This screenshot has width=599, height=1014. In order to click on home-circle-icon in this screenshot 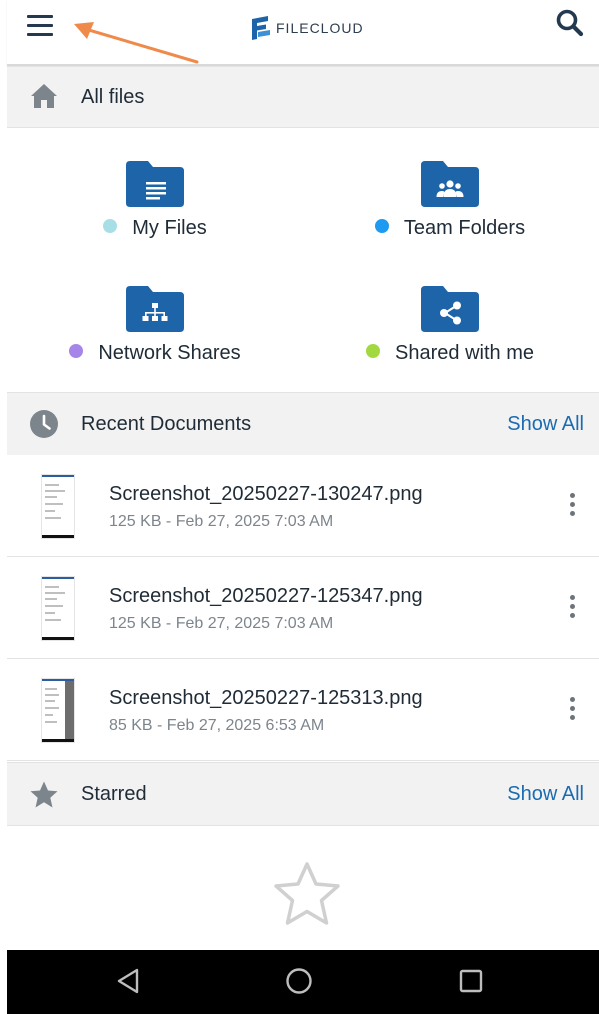, I will do `click(299, 981)`.